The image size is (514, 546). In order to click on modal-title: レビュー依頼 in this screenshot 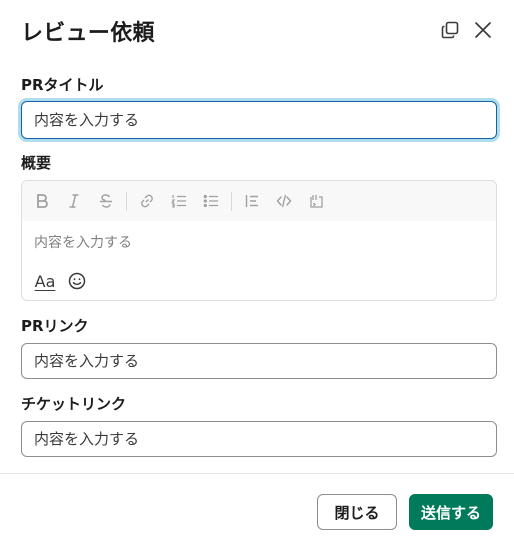, I will do `click(88, 33)`.